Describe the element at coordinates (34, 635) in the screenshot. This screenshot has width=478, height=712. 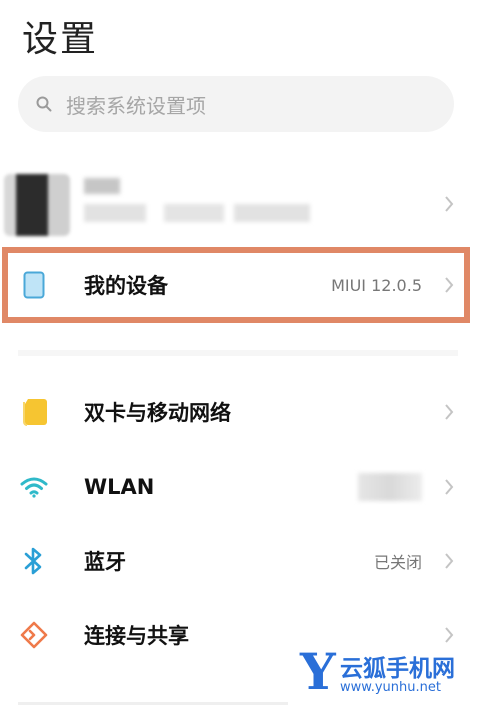
I see `connection-share-icon` at that location.